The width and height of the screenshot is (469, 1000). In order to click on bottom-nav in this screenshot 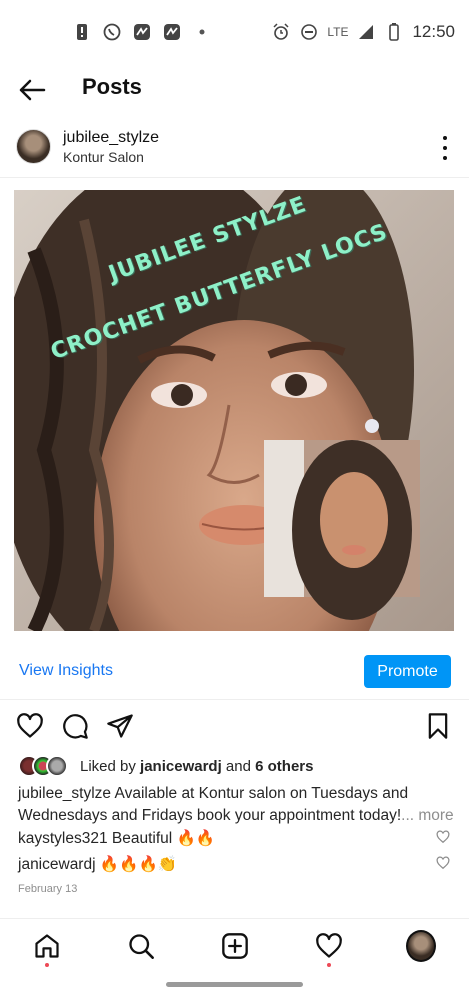, I will do `click(234, 946)`.